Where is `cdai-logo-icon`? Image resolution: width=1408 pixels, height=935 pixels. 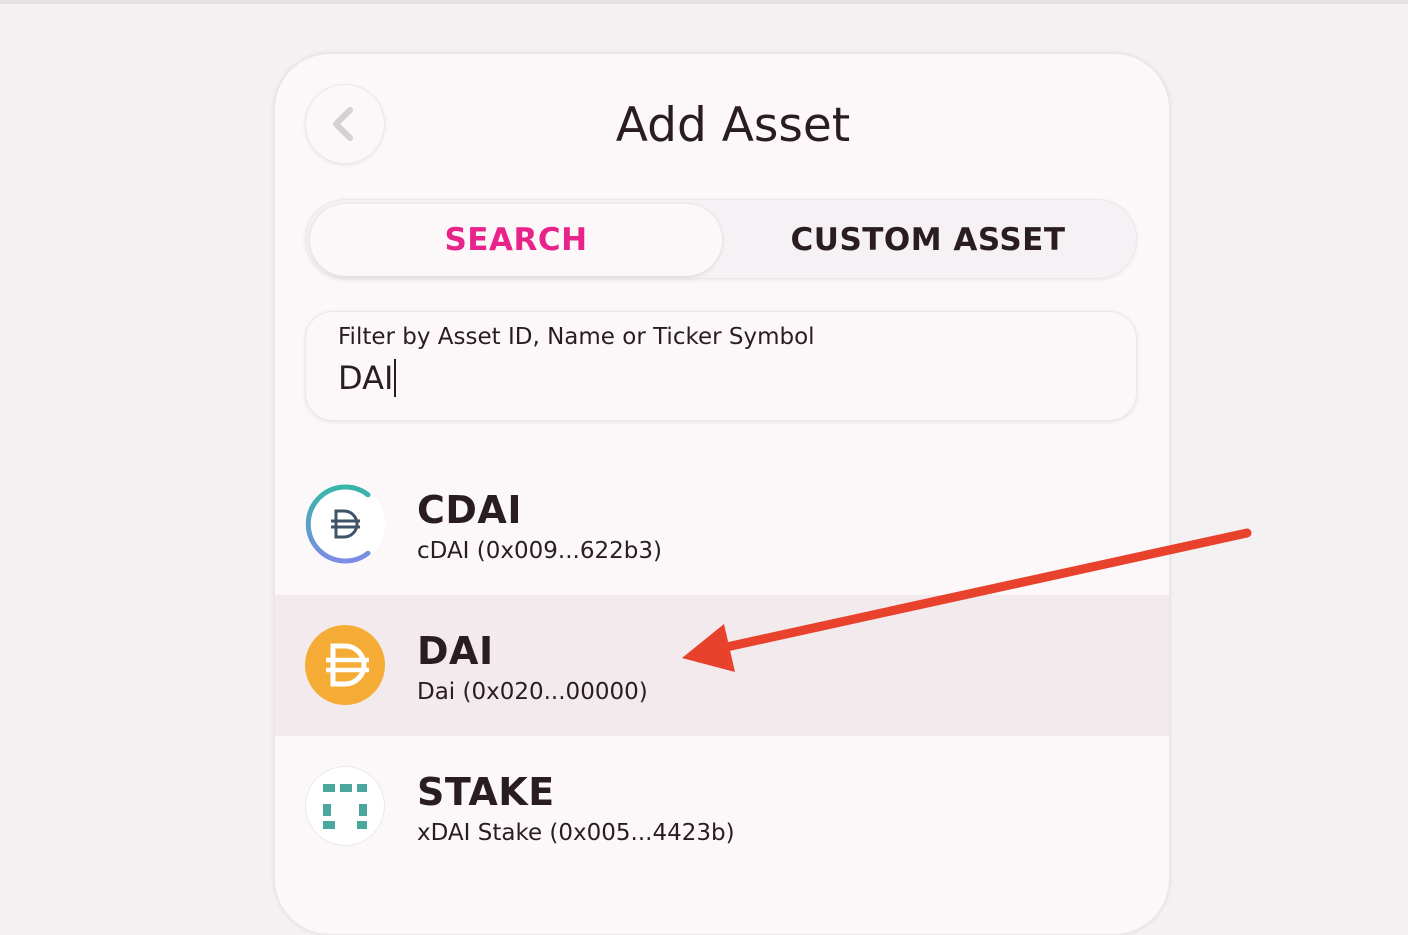 cdai-logo-icon is located at coordinates (345, 524).